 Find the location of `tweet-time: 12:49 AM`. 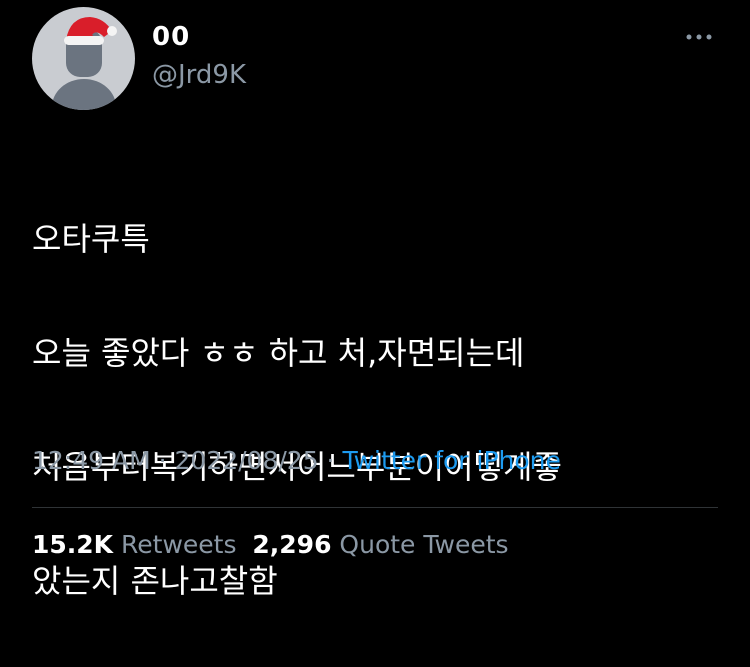

tweet-time: 12:49 AM is located at coordinates (91, 460).